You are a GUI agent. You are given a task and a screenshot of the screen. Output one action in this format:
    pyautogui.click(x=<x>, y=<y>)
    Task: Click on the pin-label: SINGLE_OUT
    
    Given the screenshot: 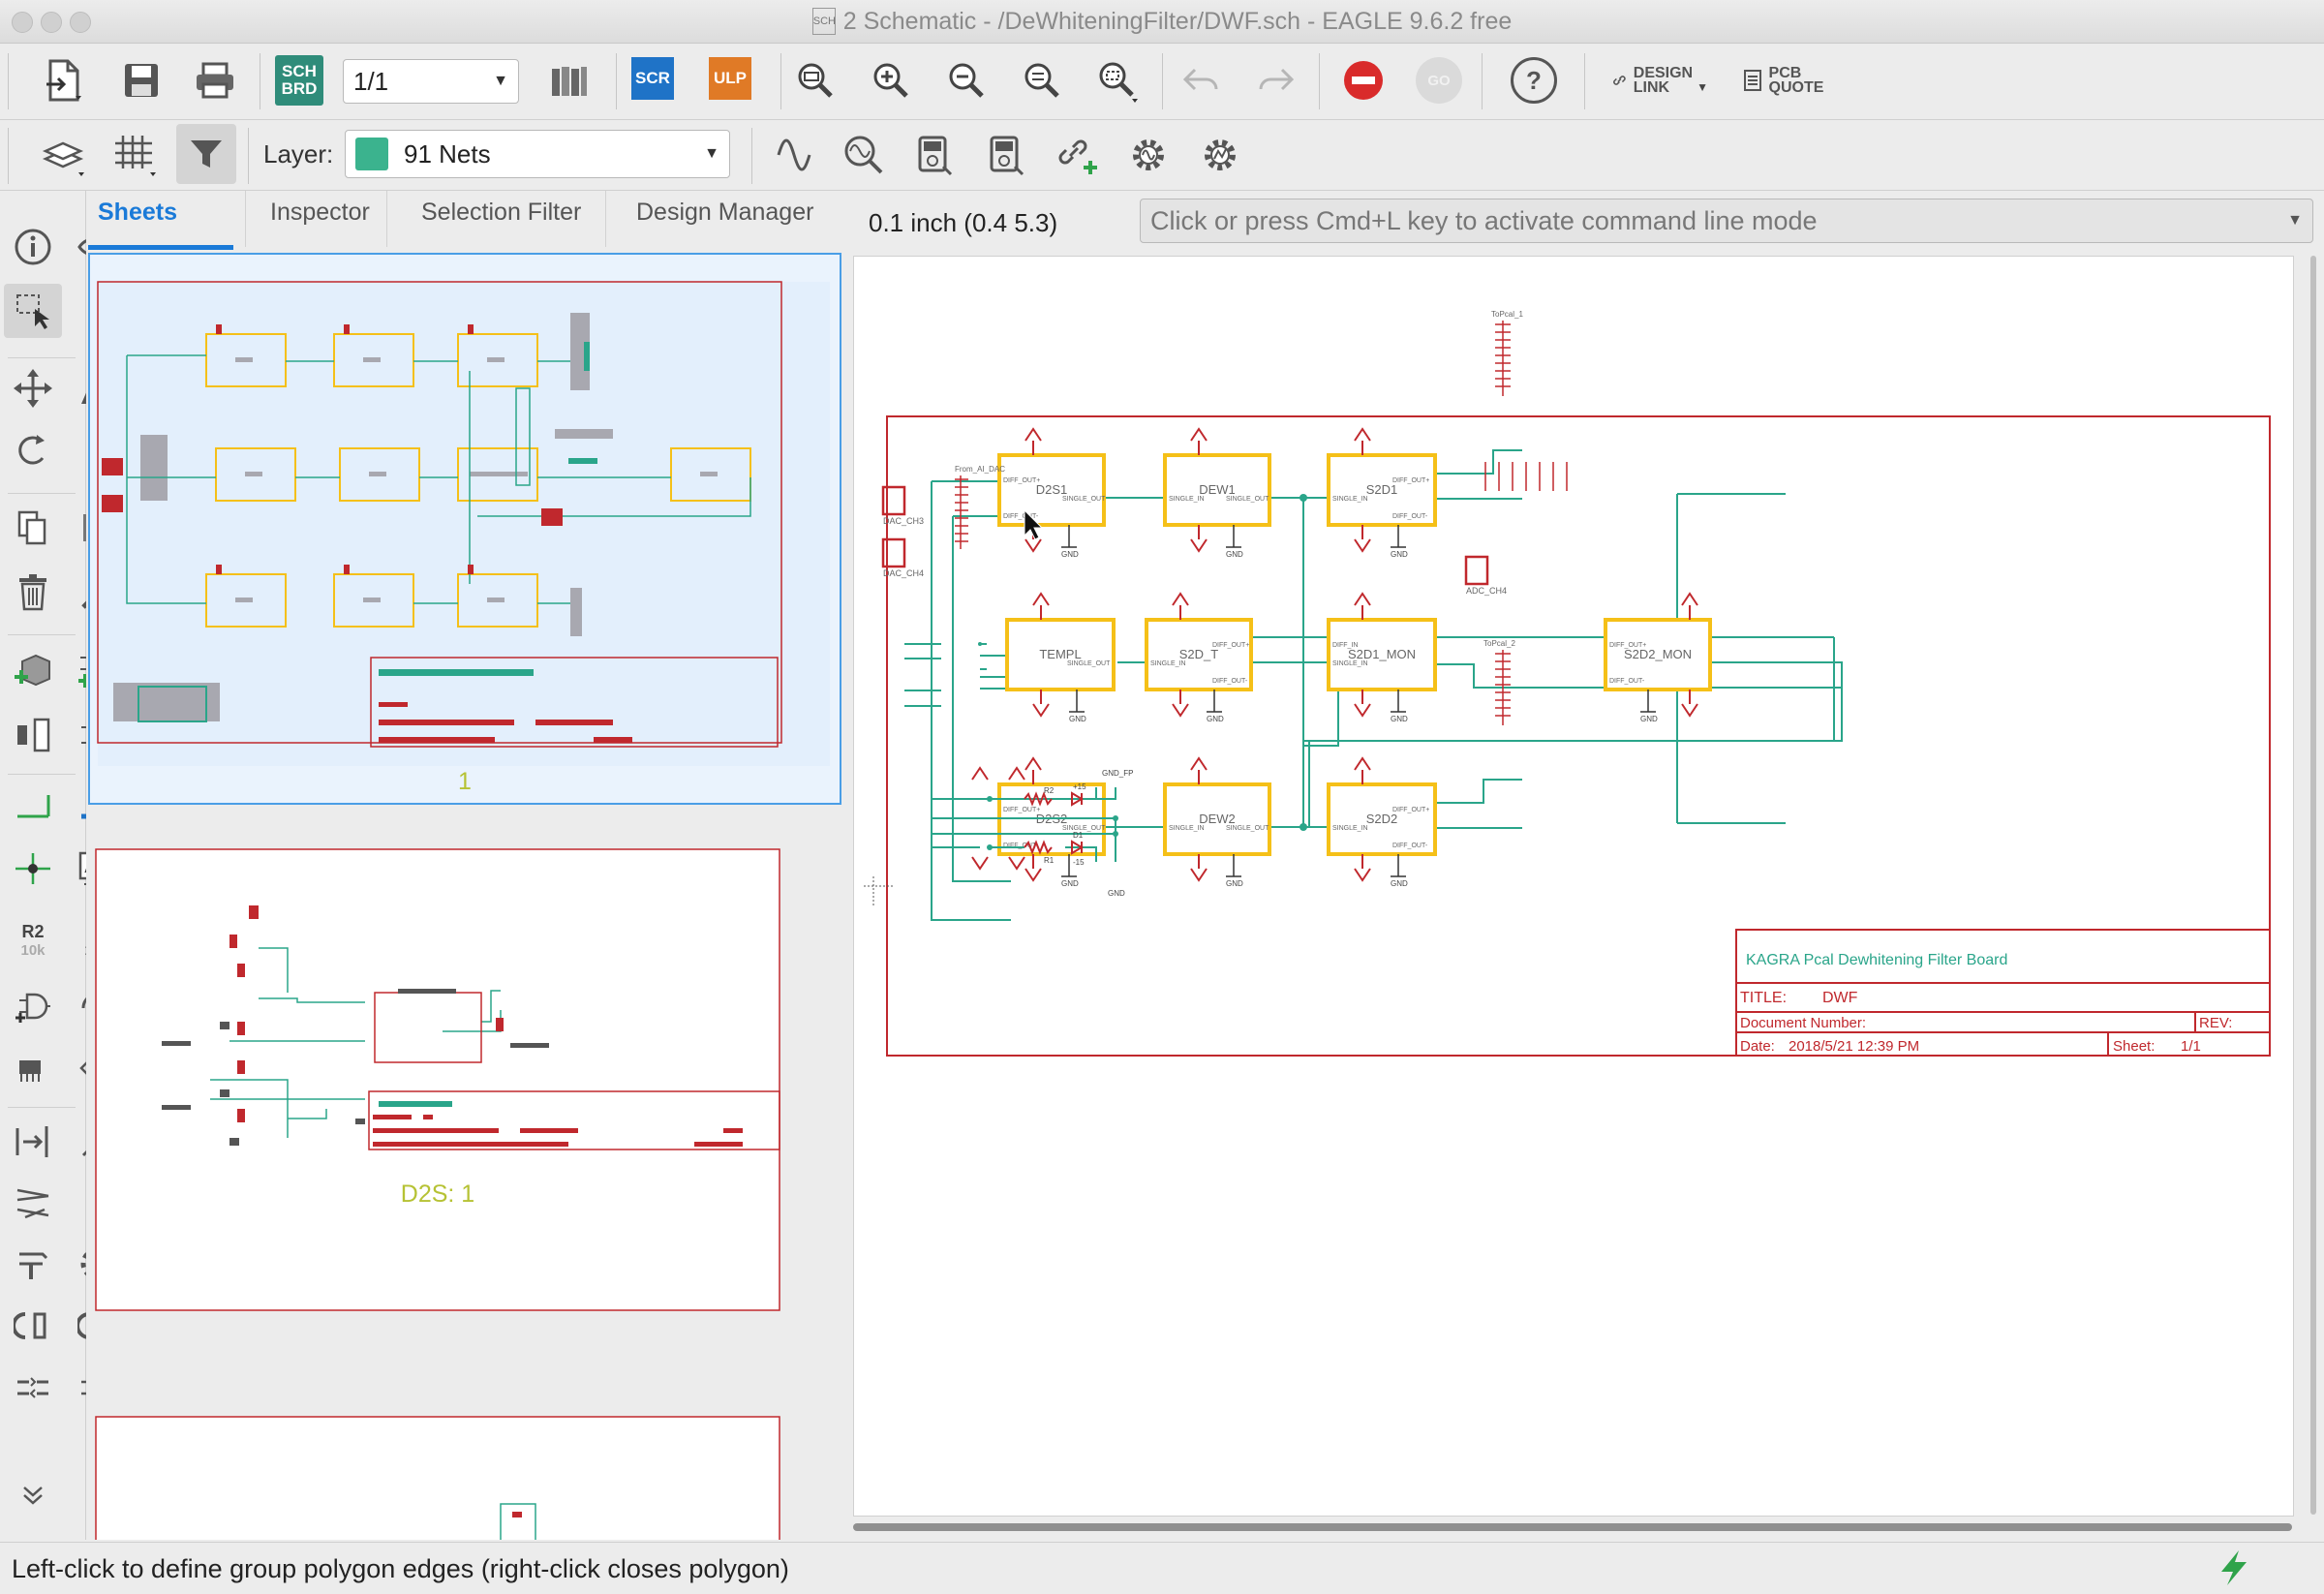 What is the action you would take?
    pyautogui.click(x=1089, y=663)
    